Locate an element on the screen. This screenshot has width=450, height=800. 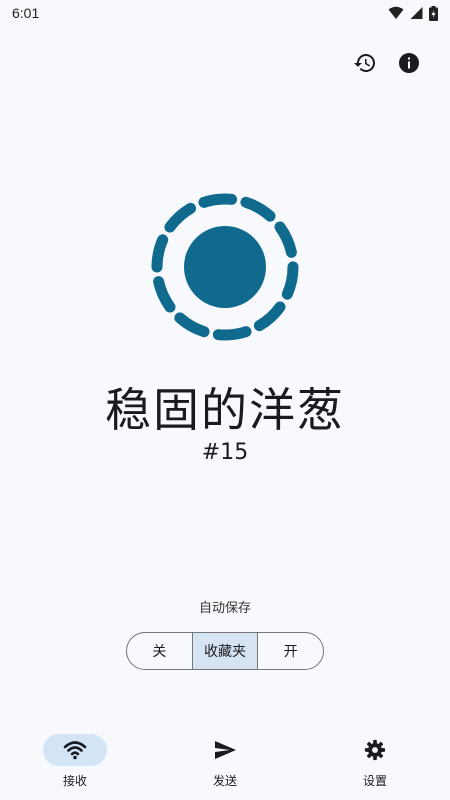
gear-icon is located at coordinates (375, 750).